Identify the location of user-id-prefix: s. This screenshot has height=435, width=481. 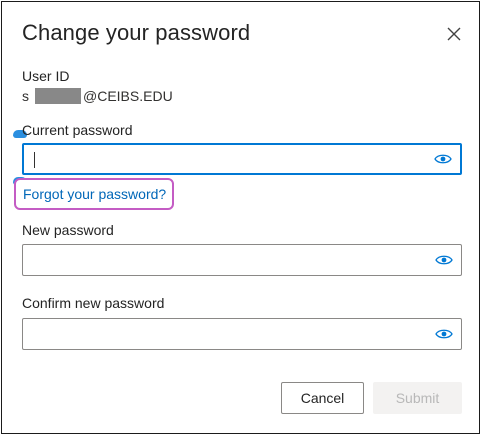
(25, 96).